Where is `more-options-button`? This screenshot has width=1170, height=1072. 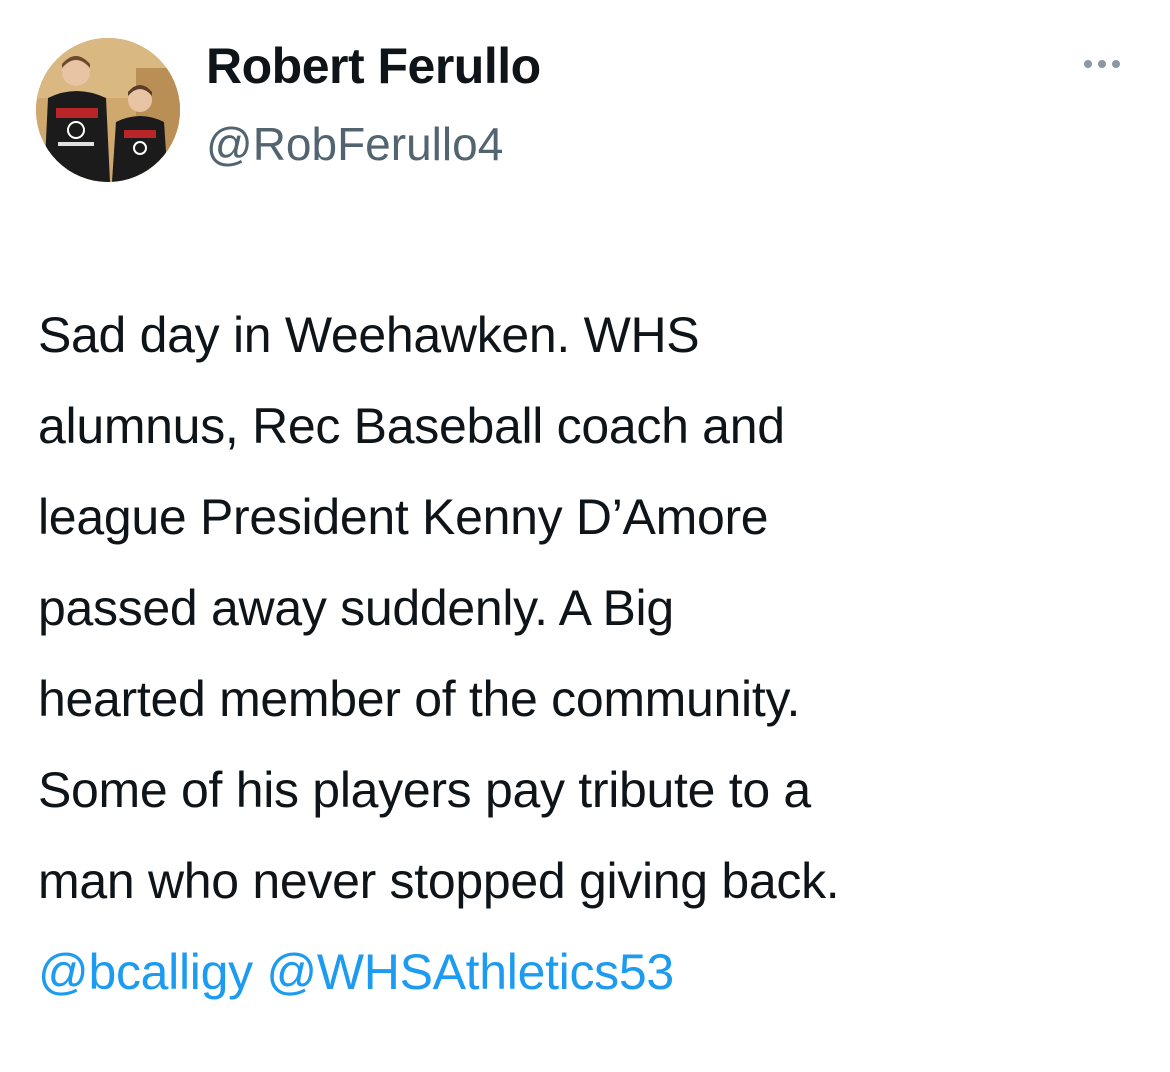 more-options-button is located at coordinates (1108, 64).